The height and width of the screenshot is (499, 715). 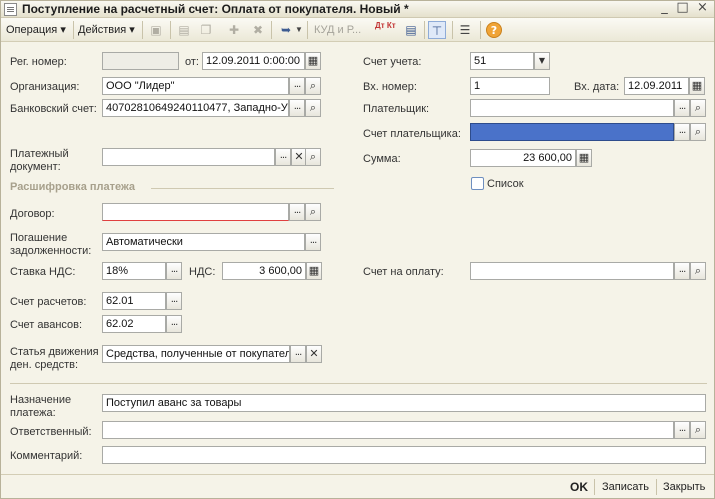 What do you see at coordinates (403, 272) in the screenshot?
I see `invoice-label: Счет на оплату:` at bounding box center [403, 272].